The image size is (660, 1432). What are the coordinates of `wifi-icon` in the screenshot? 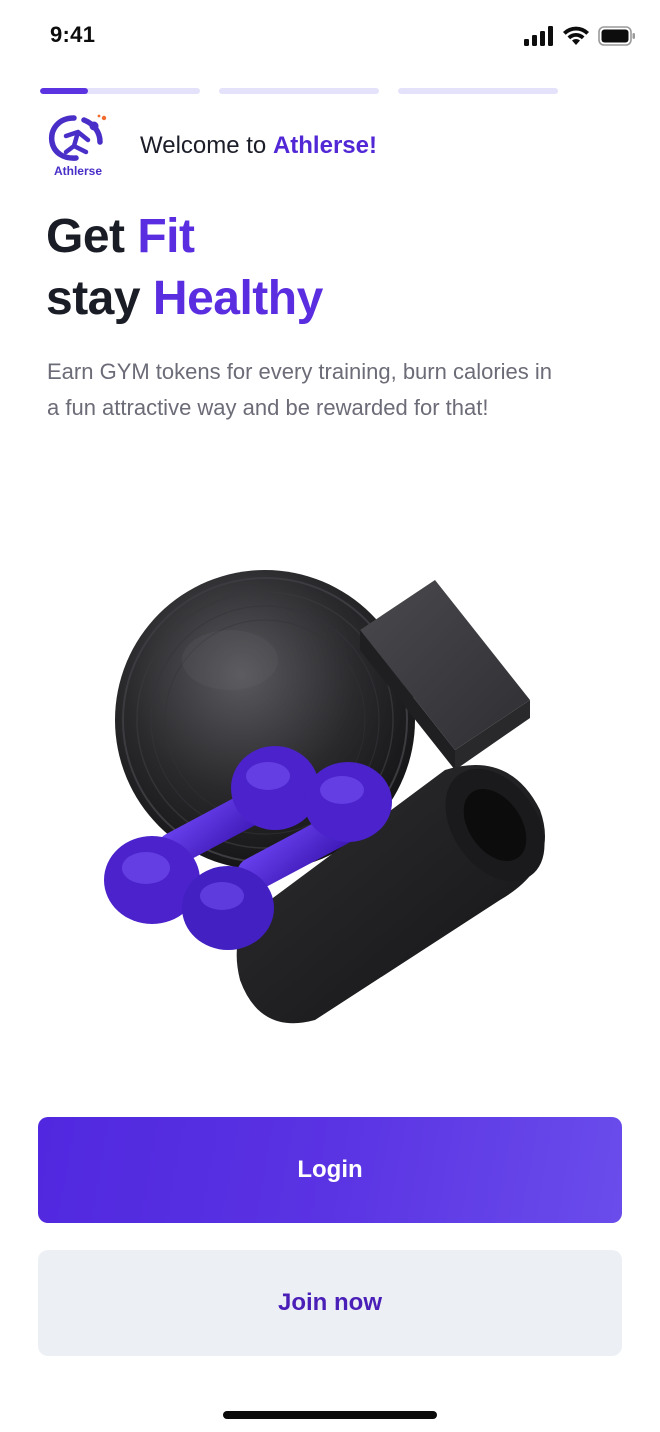 It's located at (576, 35).